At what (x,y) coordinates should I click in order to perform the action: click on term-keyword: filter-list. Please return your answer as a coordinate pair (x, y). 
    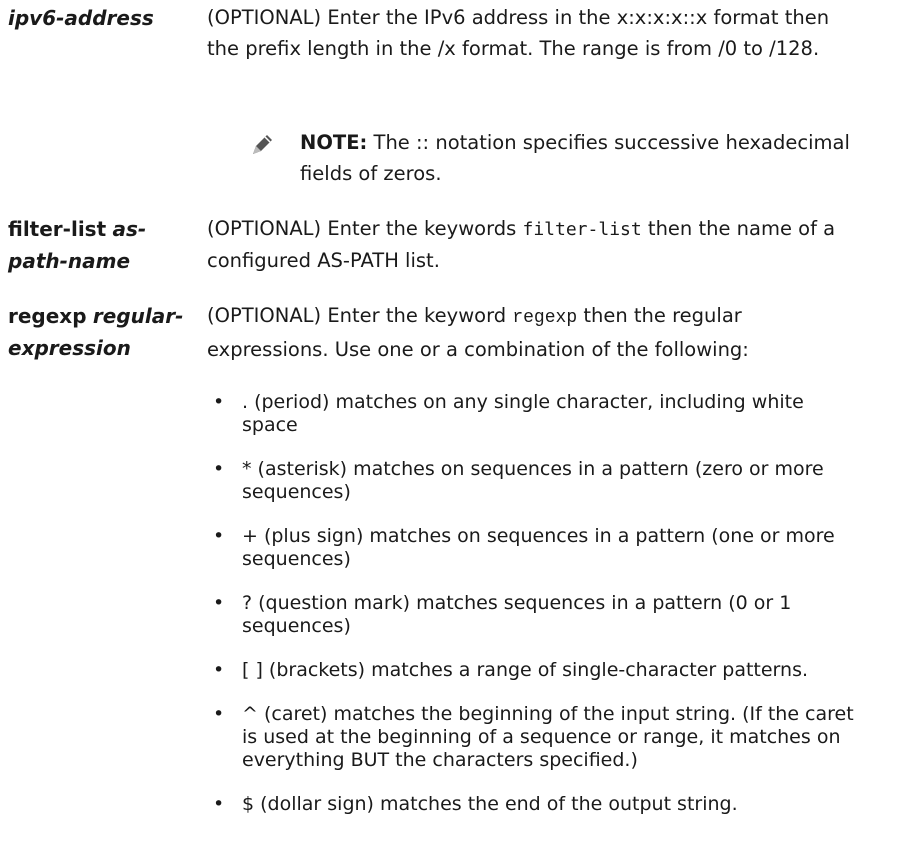
    Looking at the image, I should click on (57, 229).